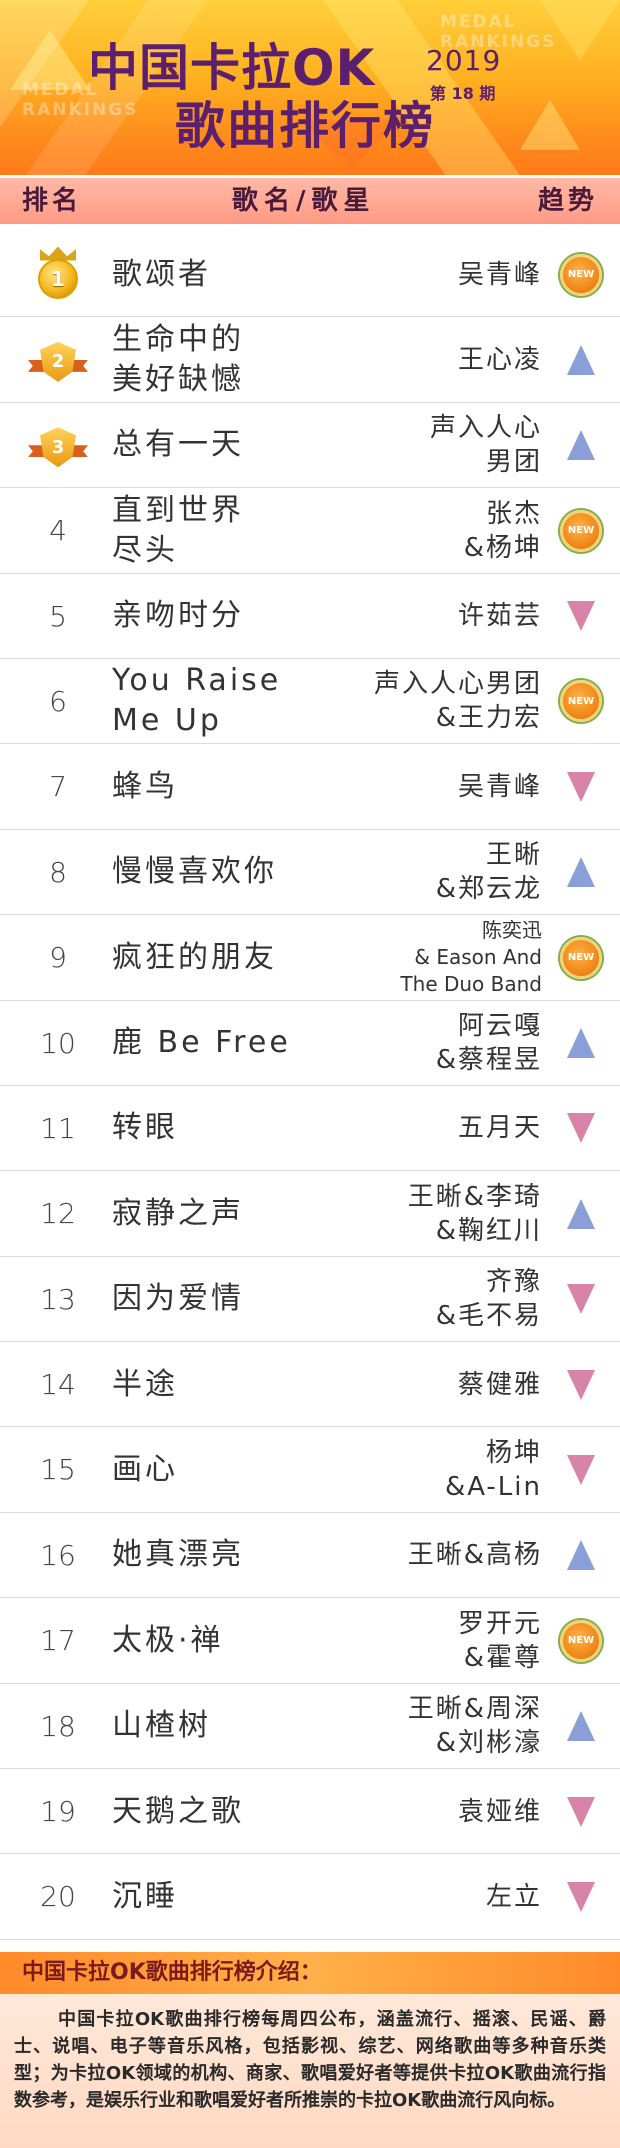 The width and height of the screenshot is (620, 2148). Describe the element at coordinates (550, 125) in the screenshot. I see `decor-triangle` at that location.